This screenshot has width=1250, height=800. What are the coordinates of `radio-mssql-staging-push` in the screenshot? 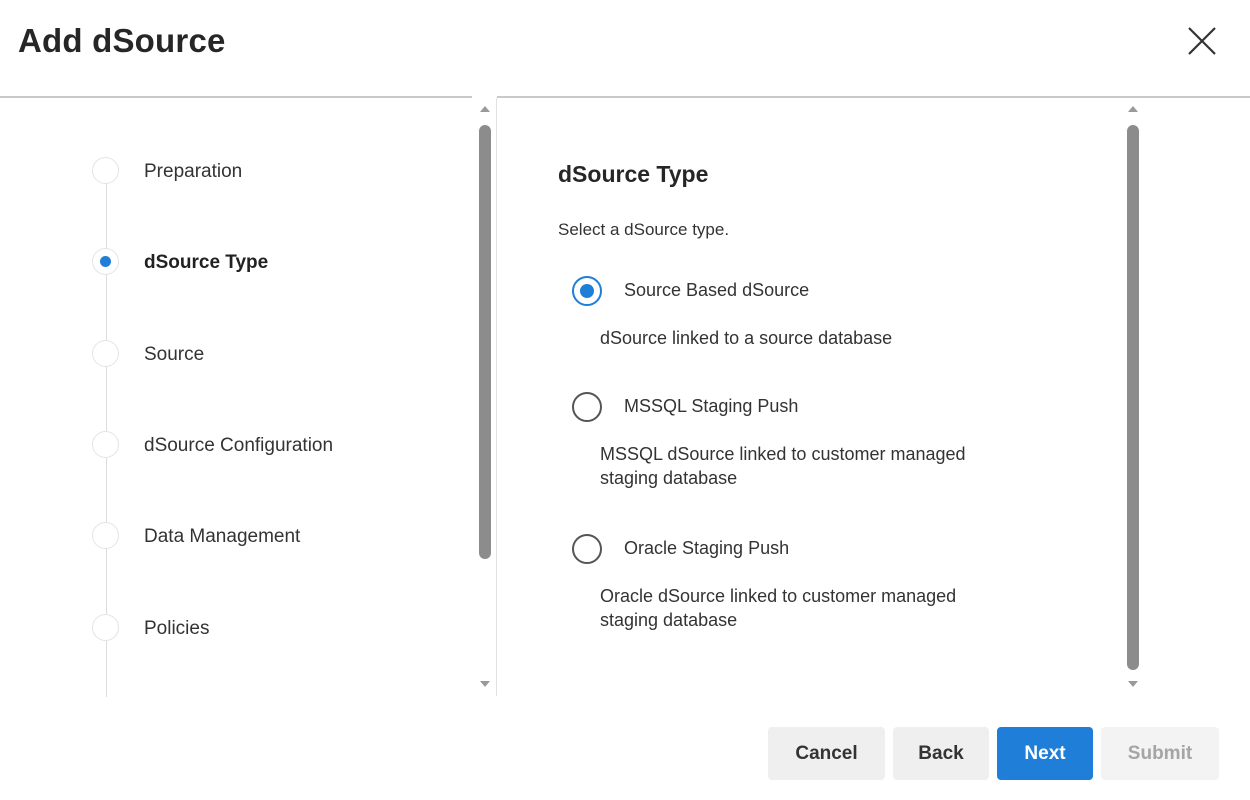 It's located at (587, 407).